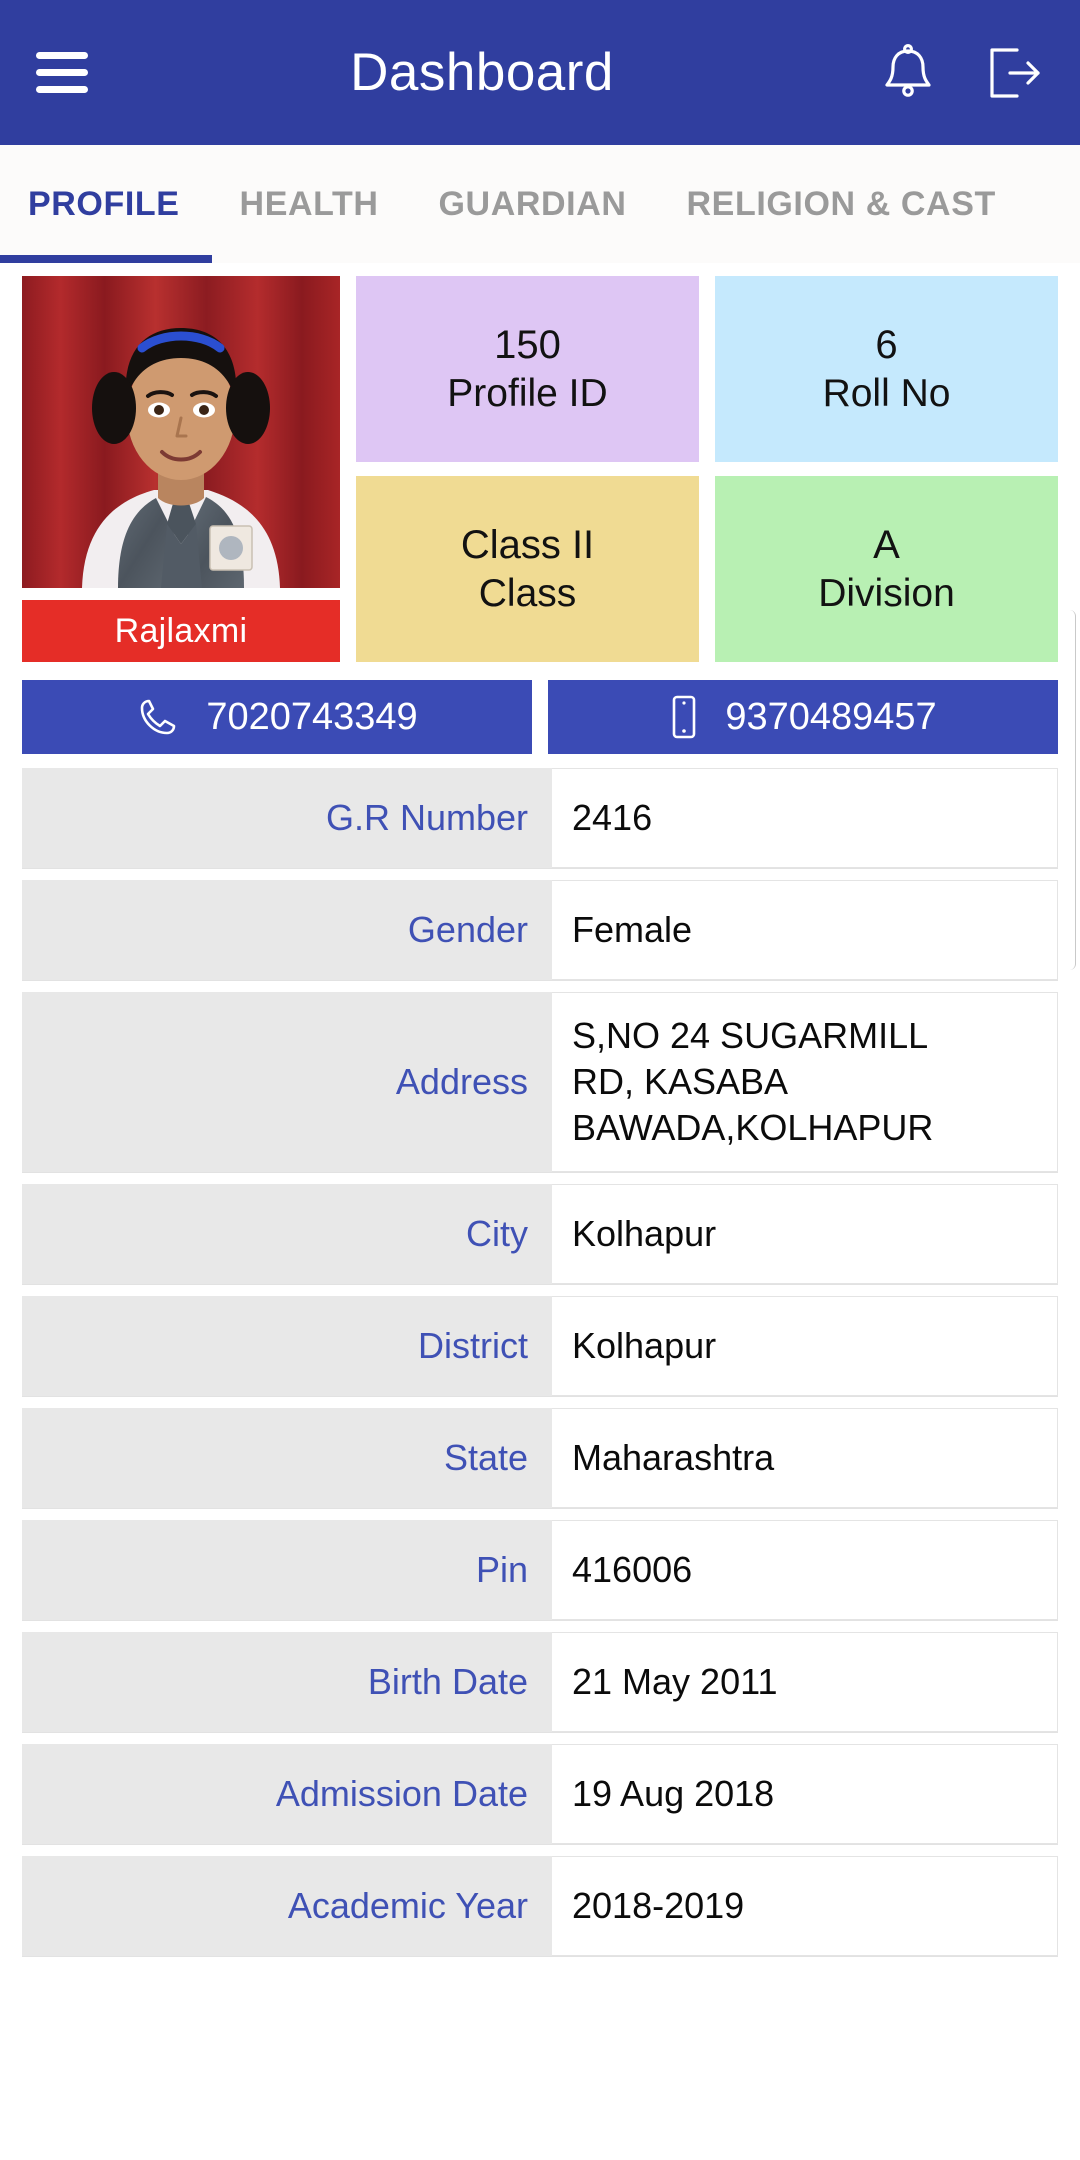  Describe the element at coordinates (805, 1458) in the screenshot. I see `detail-value-state: Maharashtra` at that location.